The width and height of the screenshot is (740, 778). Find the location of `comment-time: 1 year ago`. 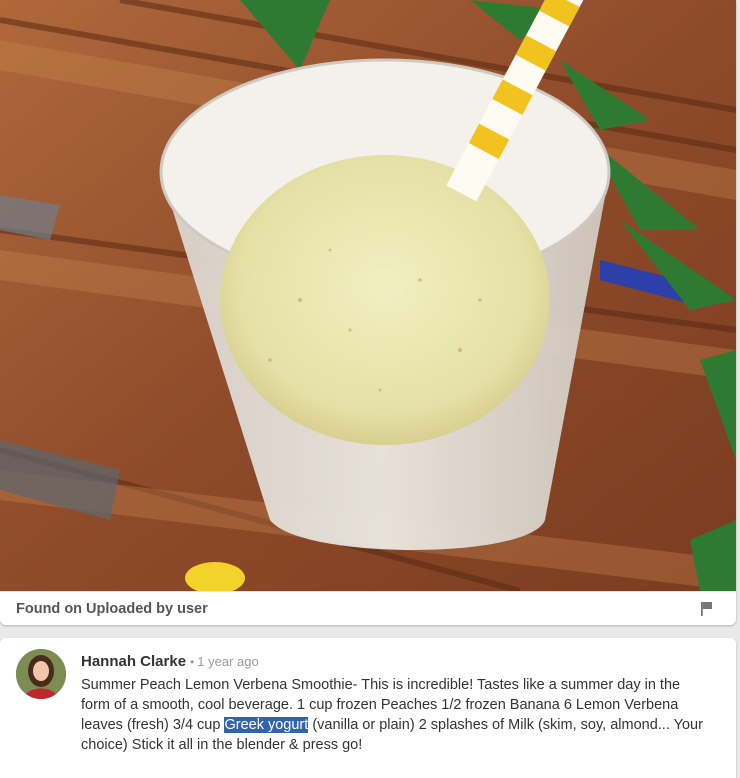

comment-time: 1 year ago is located at coordinates (228, 661).